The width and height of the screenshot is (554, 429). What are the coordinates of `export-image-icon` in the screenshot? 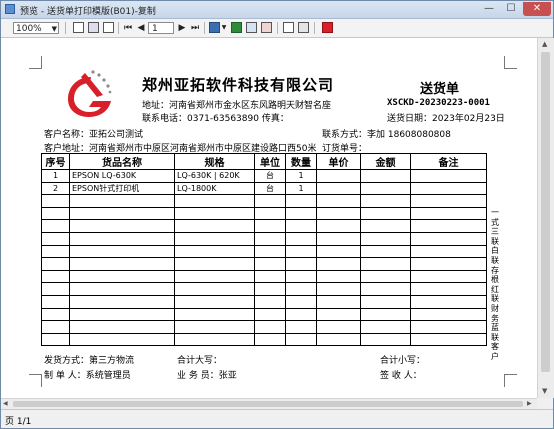 It's located at (251, 27).